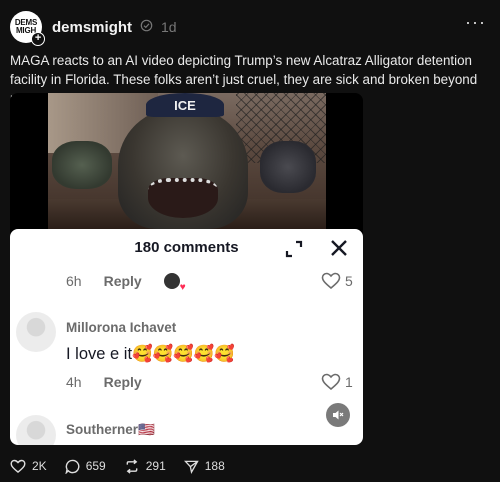 Image resolution: width=500 pixels, height=482 pixels. Describe the element at coordinates (38, 39) in the screenshot. I see `follow-plus-icon: +` at that location.